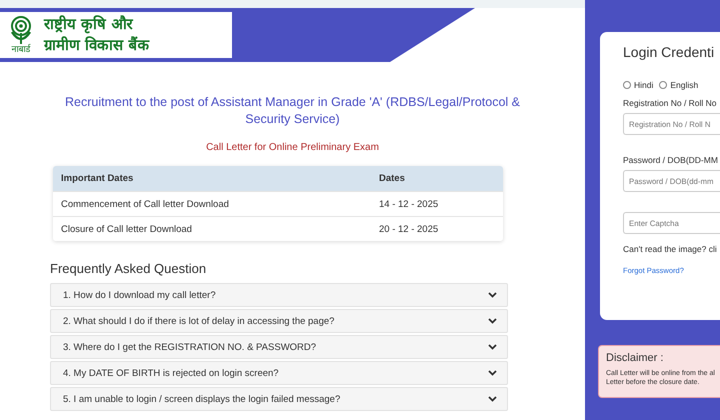  What do you see at coordinates (21, 31) in the screenshot?
I see `logo-icon` at bounding box center [21, 31].